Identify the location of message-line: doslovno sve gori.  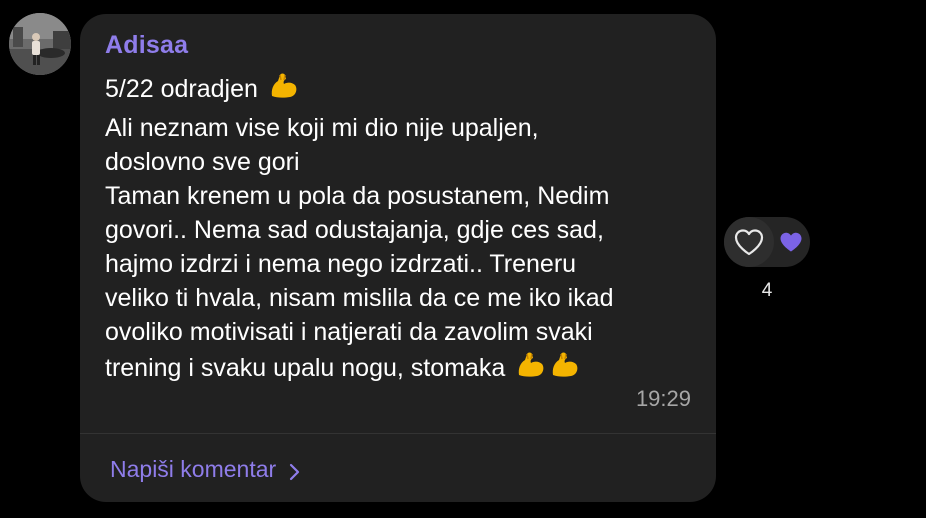
(202, 162).